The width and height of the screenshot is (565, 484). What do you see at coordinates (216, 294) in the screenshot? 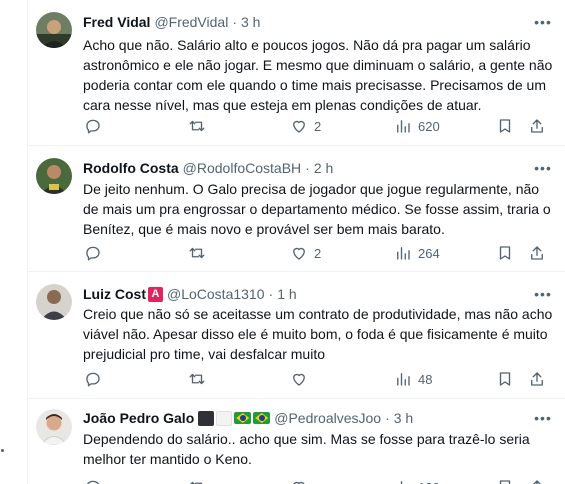
I see `user-handle: @LoCosta1310` at bounding box center [216, 294].